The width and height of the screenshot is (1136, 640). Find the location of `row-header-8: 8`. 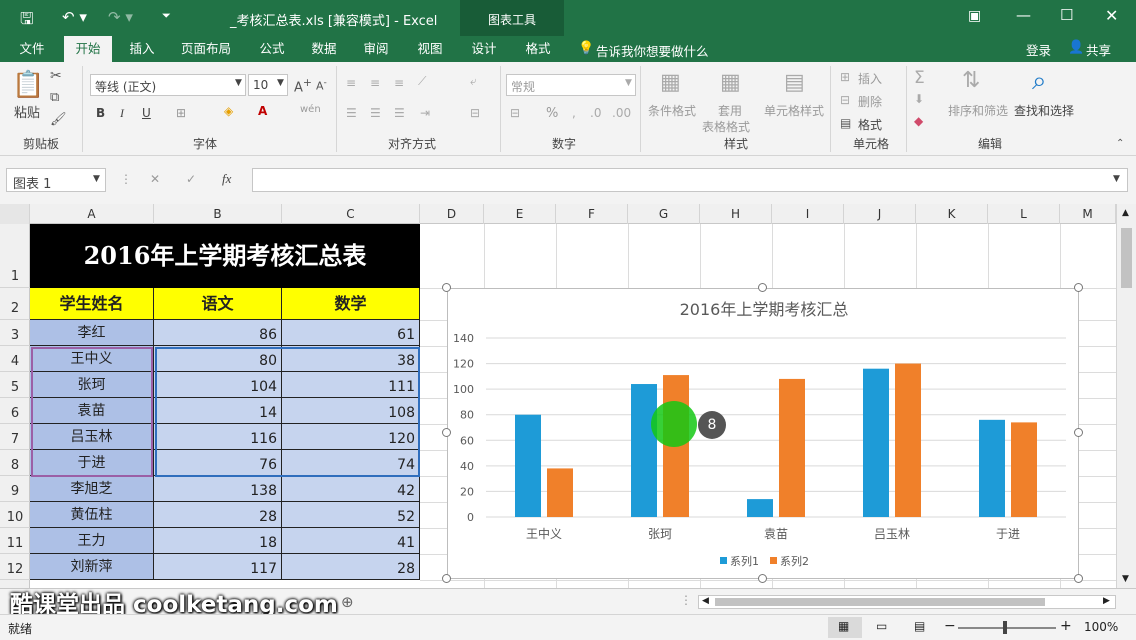

row-header-8: 8 is located at coordinates (15, 463).